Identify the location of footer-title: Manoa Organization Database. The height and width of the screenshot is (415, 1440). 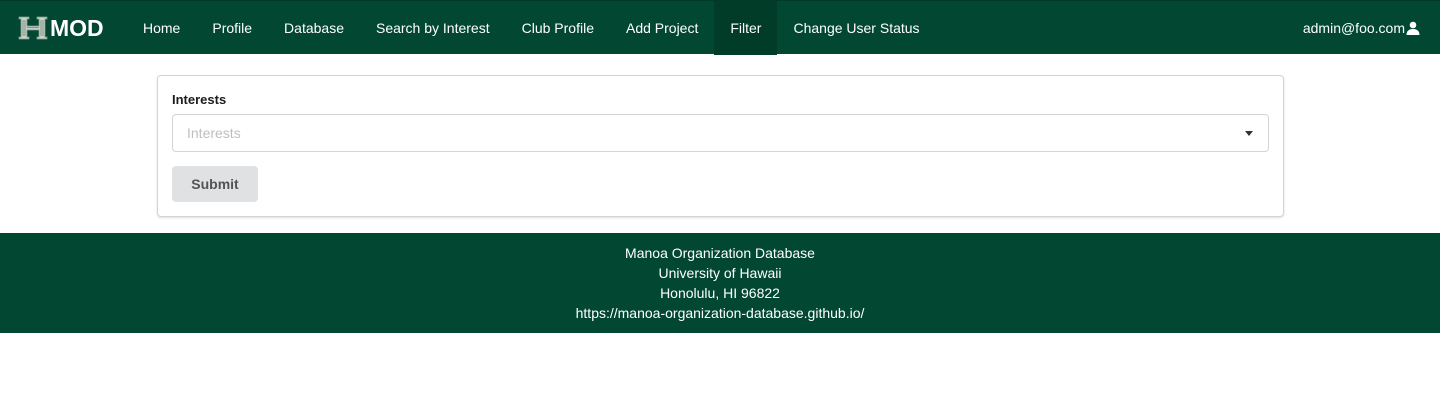
(720, 253).